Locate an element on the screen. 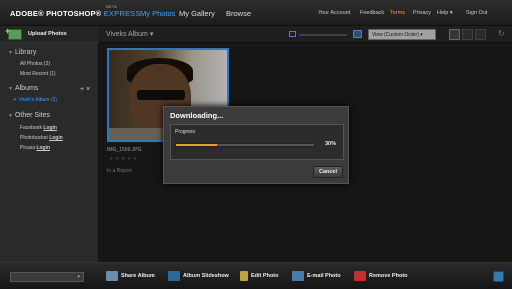 This screenshot has width=512, height=289. upload-icon is located at coordinates (13, 33).